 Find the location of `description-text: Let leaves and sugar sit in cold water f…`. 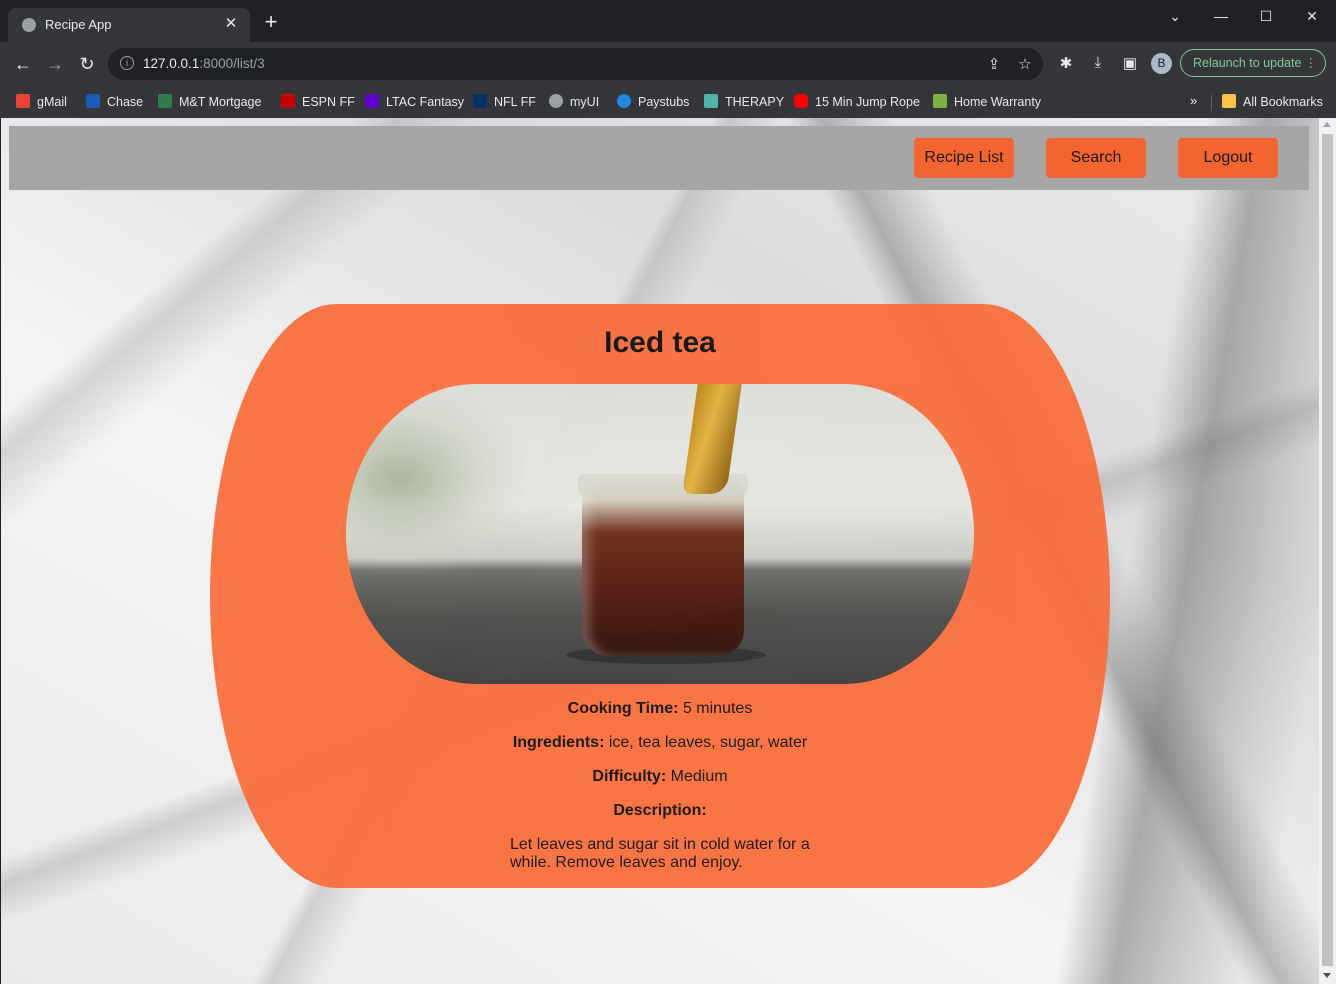

description-text: Let leaves and sugar sit in cold water f… is located at coordinates (660, 853).